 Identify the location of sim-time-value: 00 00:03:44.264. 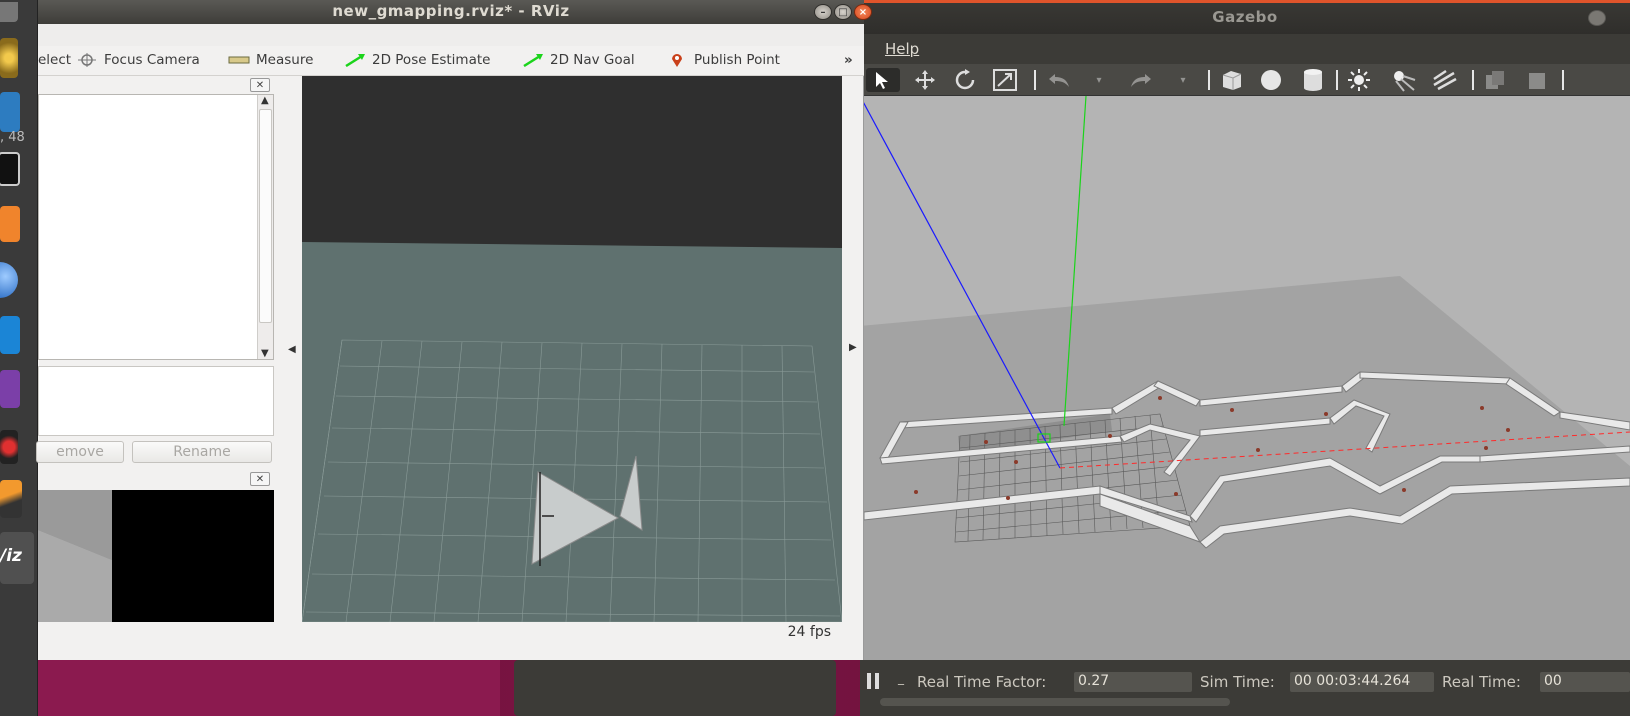
(1362, 682).